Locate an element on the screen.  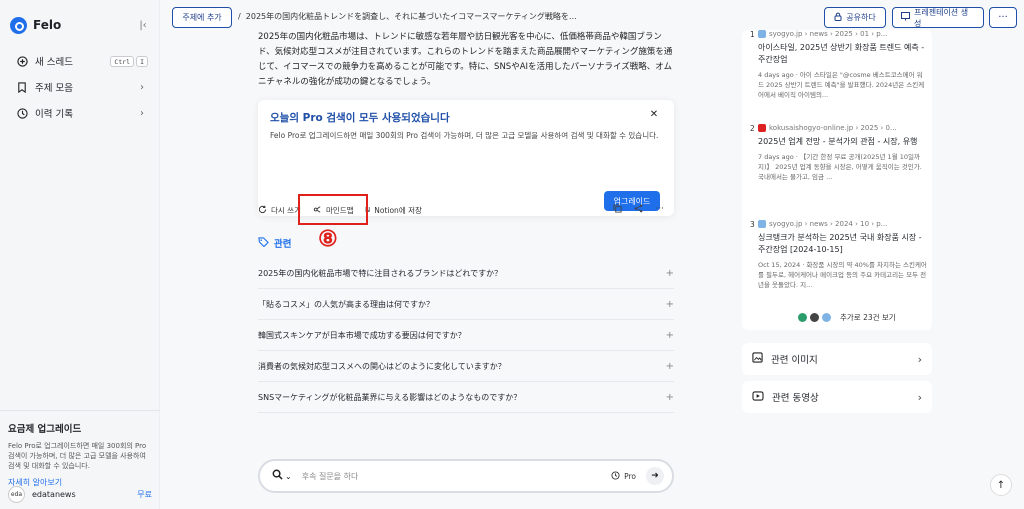
share-icon is located at coordinates (638, 210).